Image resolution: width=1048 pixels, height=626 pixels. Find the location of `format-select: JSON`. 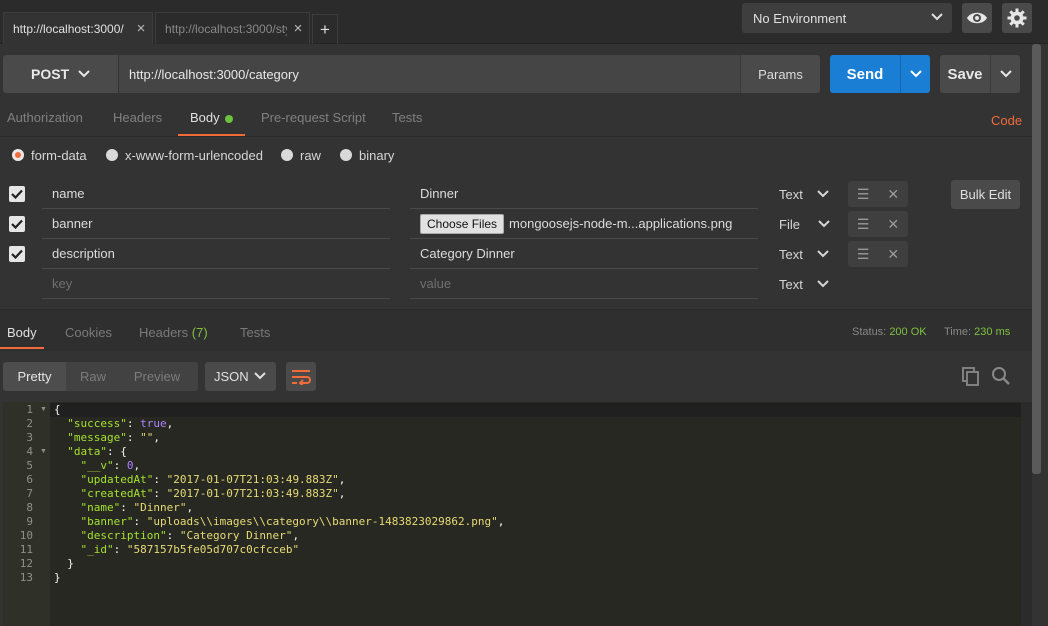

format-select: JSON is located at coordinates (240, 376).